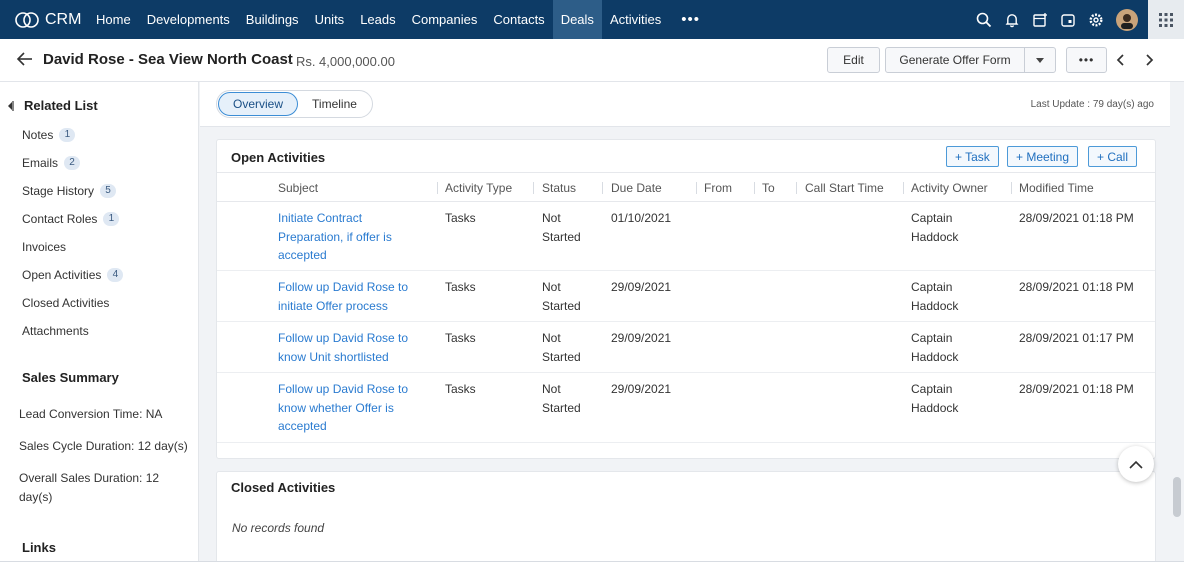 The height and width of the screenshot is (568, 1184). I want to click on sidebar-item-open-activities: Open Activities 4, so click(73, 275).